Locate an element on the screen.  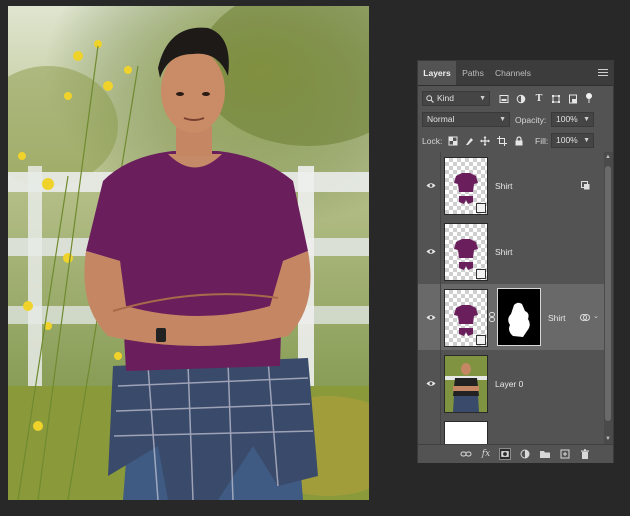
layer-mask-thumbnail is located at coordinates (519, 317).